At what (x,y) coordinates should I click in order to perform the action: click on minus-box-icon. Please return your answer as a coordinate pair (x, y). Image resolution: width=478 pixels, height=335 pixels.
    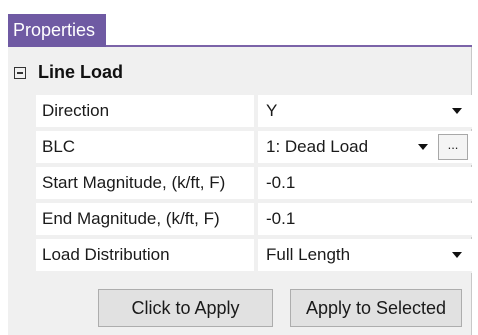
    Looking at the image, I should click on (20, 73).